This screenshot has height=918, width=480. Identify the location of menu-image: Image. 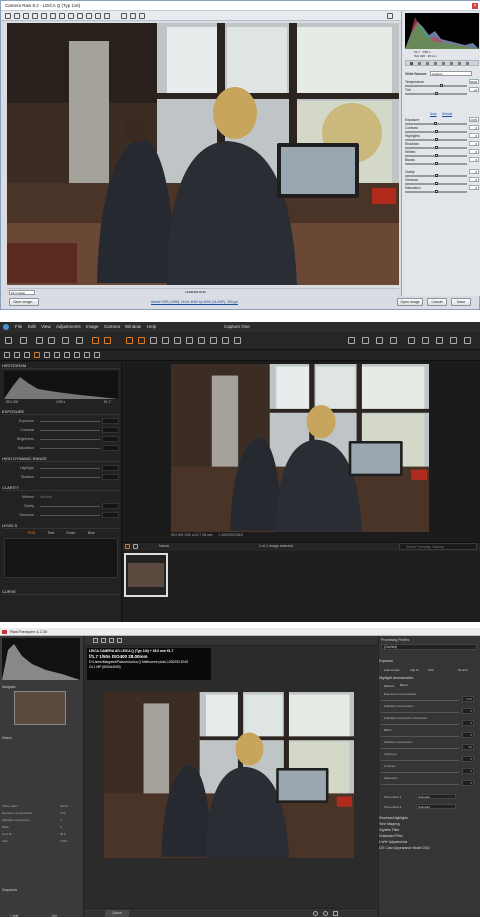
(92, 327).